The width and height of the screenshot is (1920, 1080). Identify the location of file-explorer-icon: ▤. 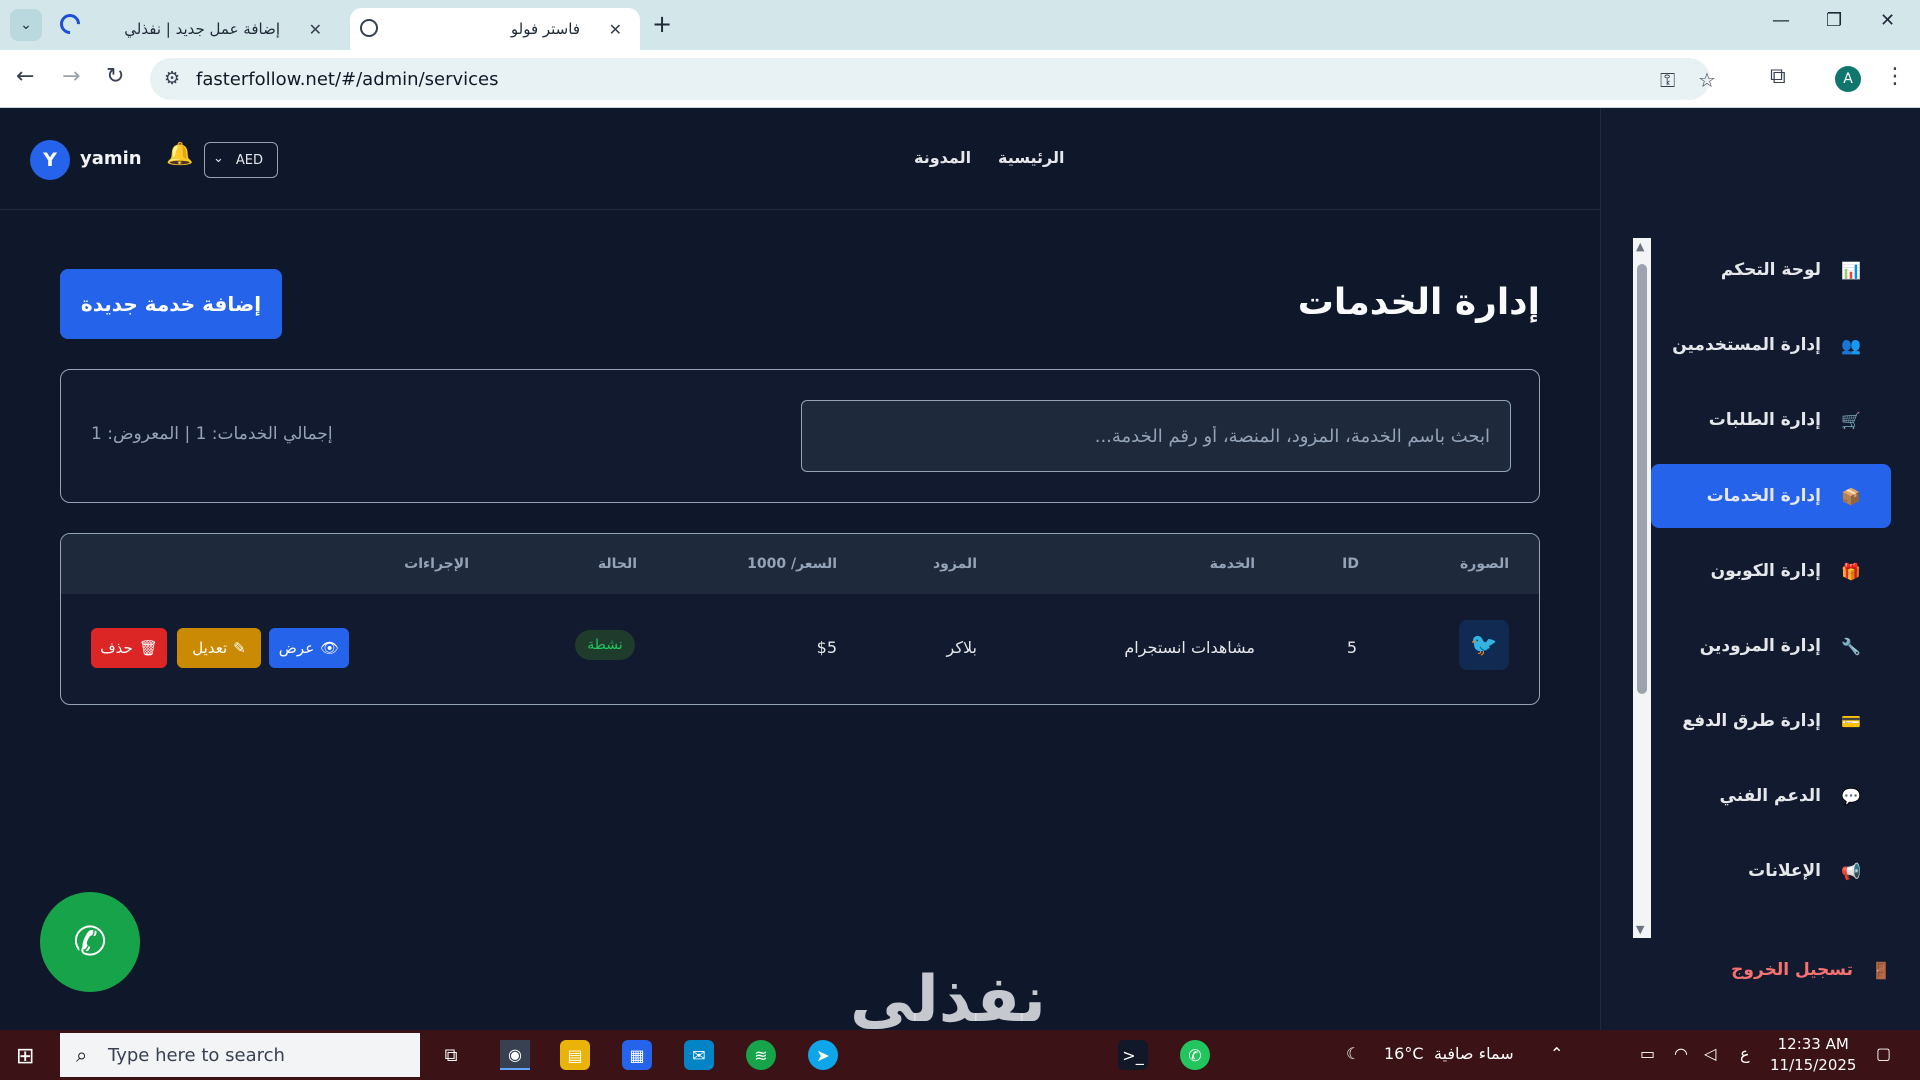
(575, 1055).